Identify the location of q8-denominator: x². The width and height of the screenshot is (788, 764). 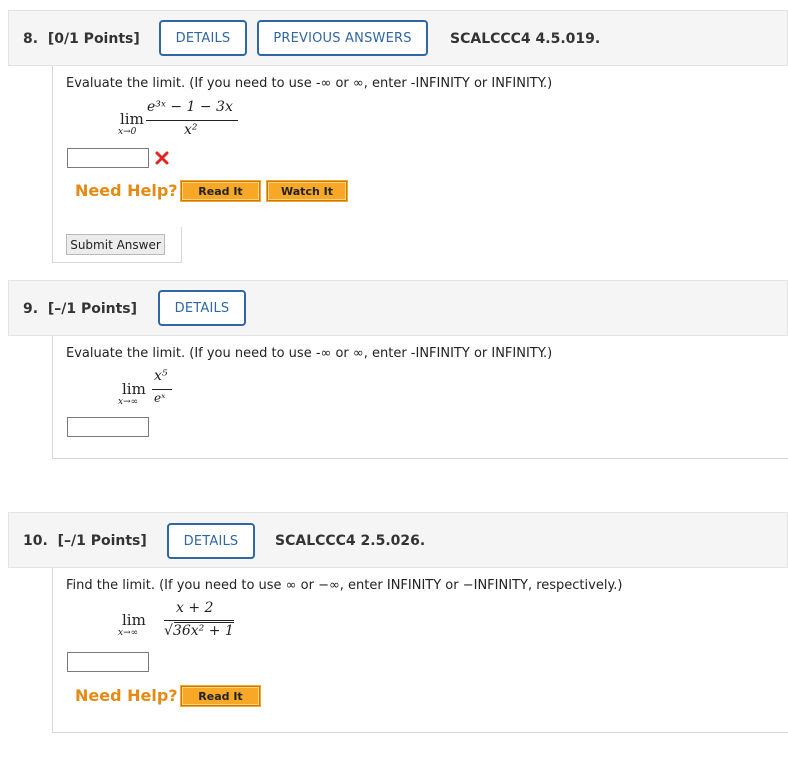
(191, 130).